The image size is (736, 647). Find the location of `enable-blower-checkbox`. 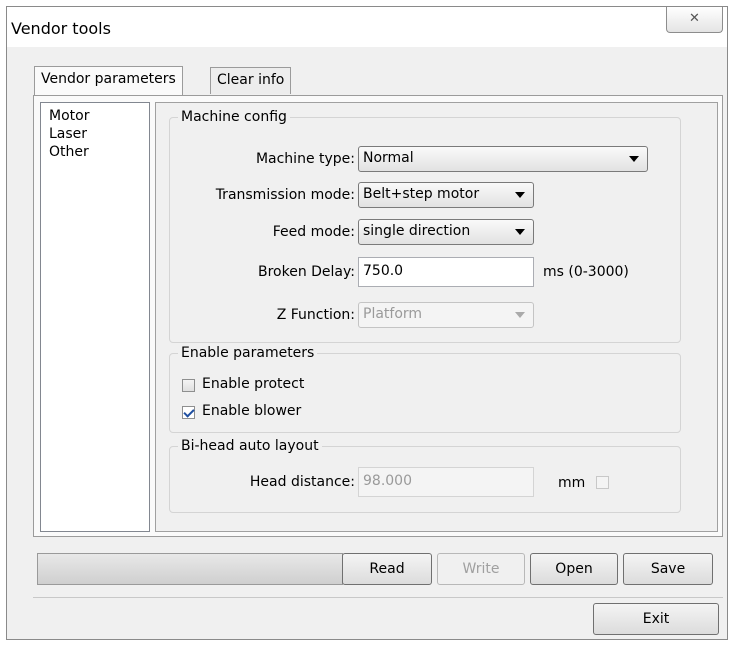

enable-blower-checkbox is located at coordinates (188, 412).